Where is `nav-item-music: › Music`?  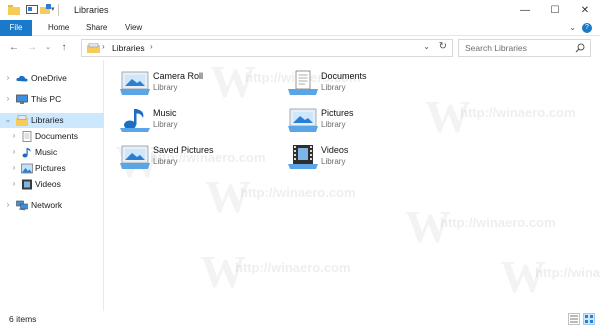 nav-item-music: › Music is located at coordinates (52, 152).